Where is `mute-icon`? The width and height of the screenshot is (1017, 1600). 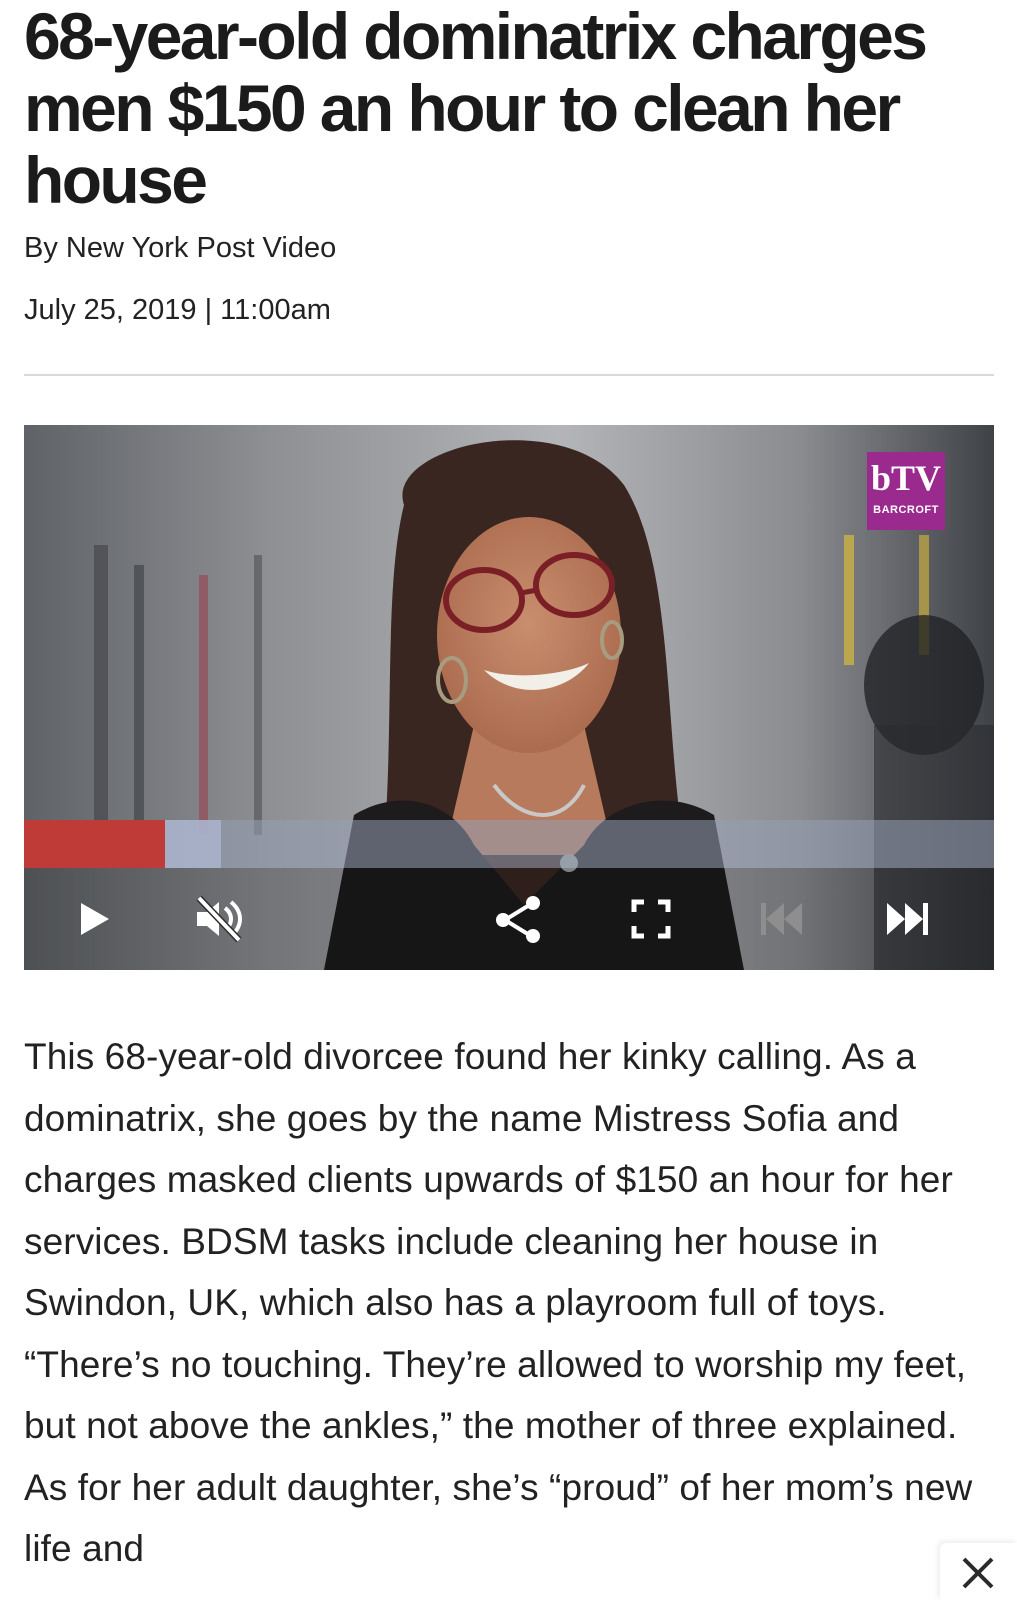 mute-icon is located at coordinates (219, 919).